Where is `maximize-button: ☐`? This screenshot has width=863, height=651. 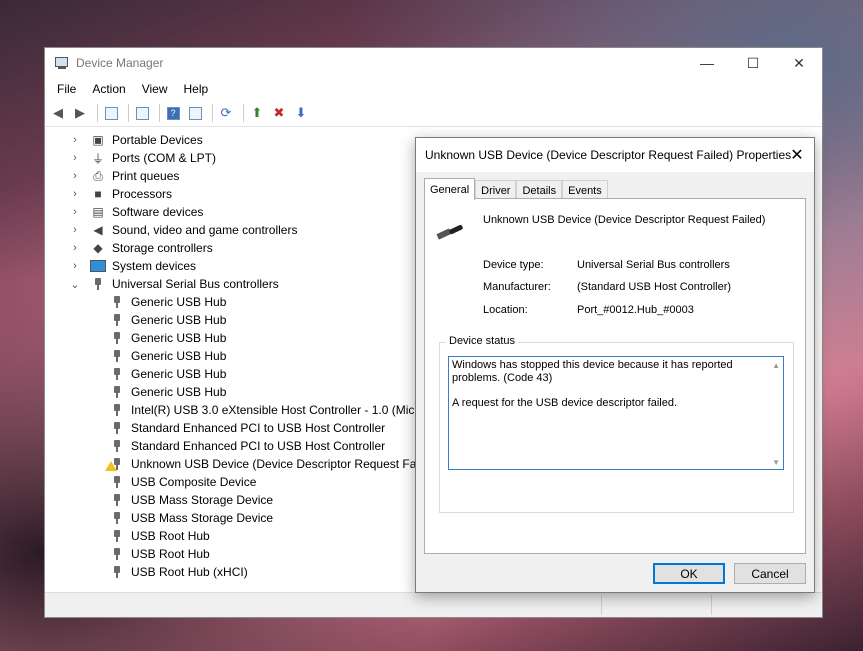
maximize-button: ☐ is located at coordinates (753, 63).